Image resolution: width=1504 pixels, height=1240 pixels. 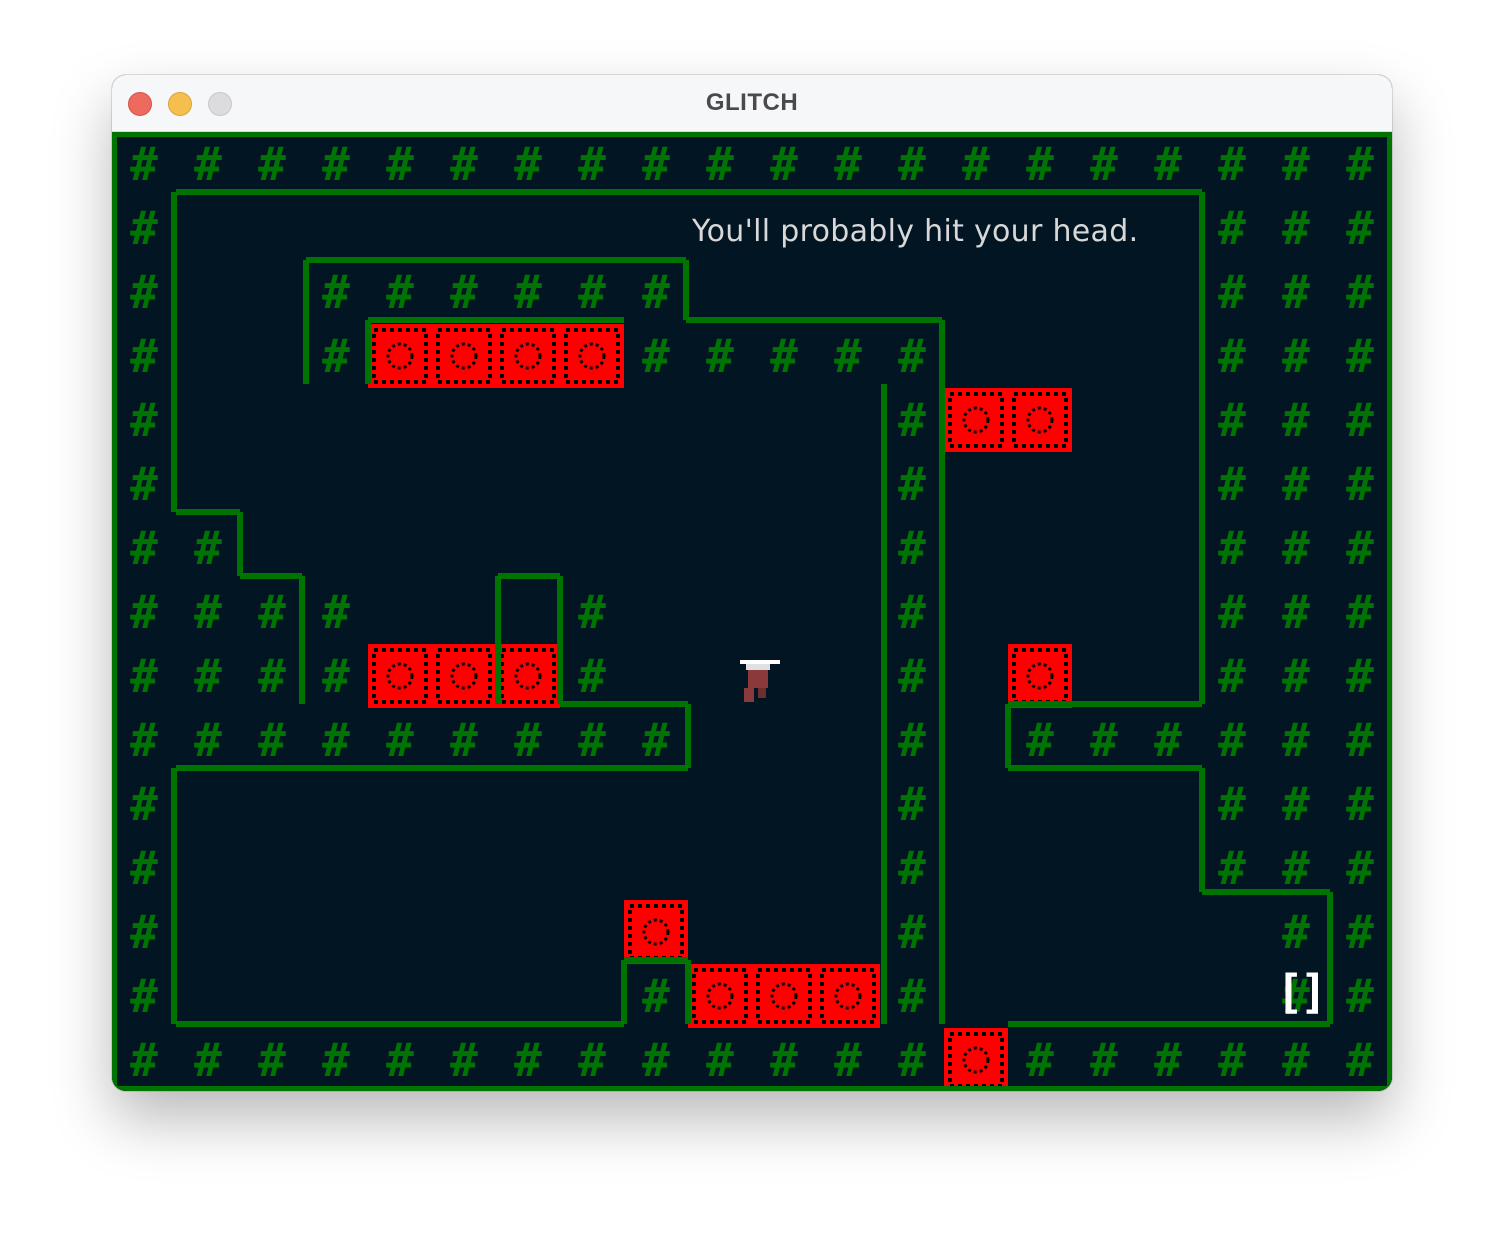 I want to click on player-leg-left, so click(x=749, y=695).